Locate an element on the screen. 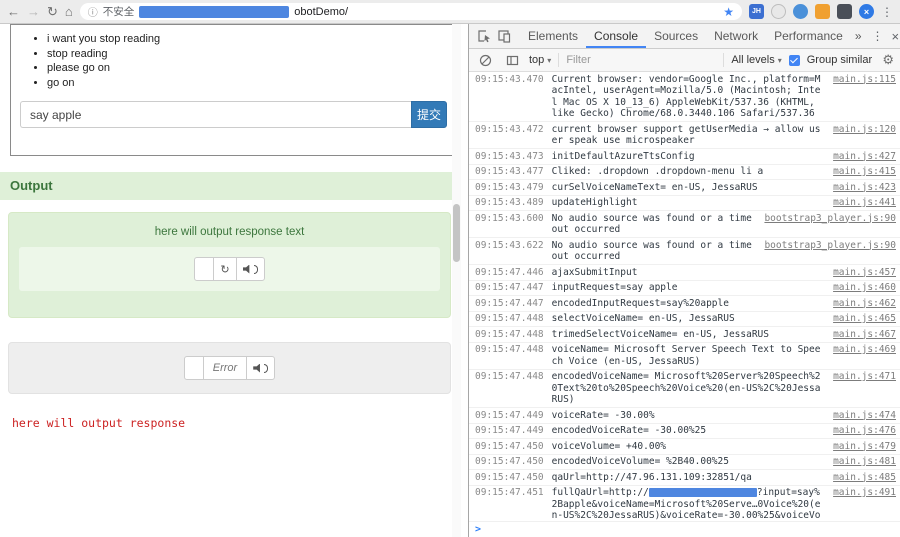 This screenshot has height=537, width=900. tab-sources: Sources is located at coordinates (676, 36).